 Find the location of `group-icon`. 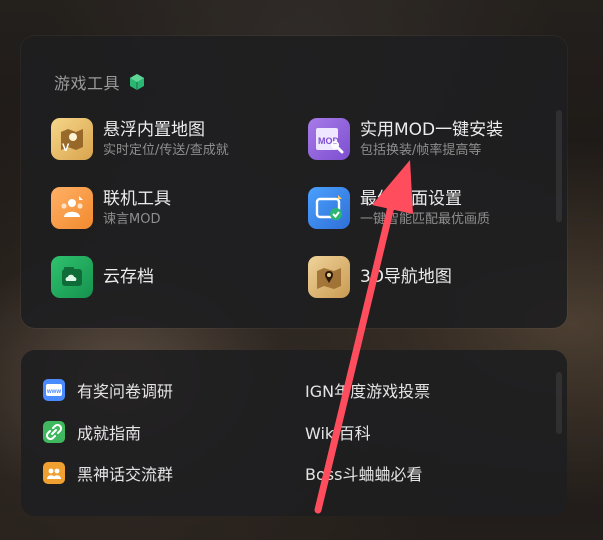

group-icon is located at coordinates (54, 473).